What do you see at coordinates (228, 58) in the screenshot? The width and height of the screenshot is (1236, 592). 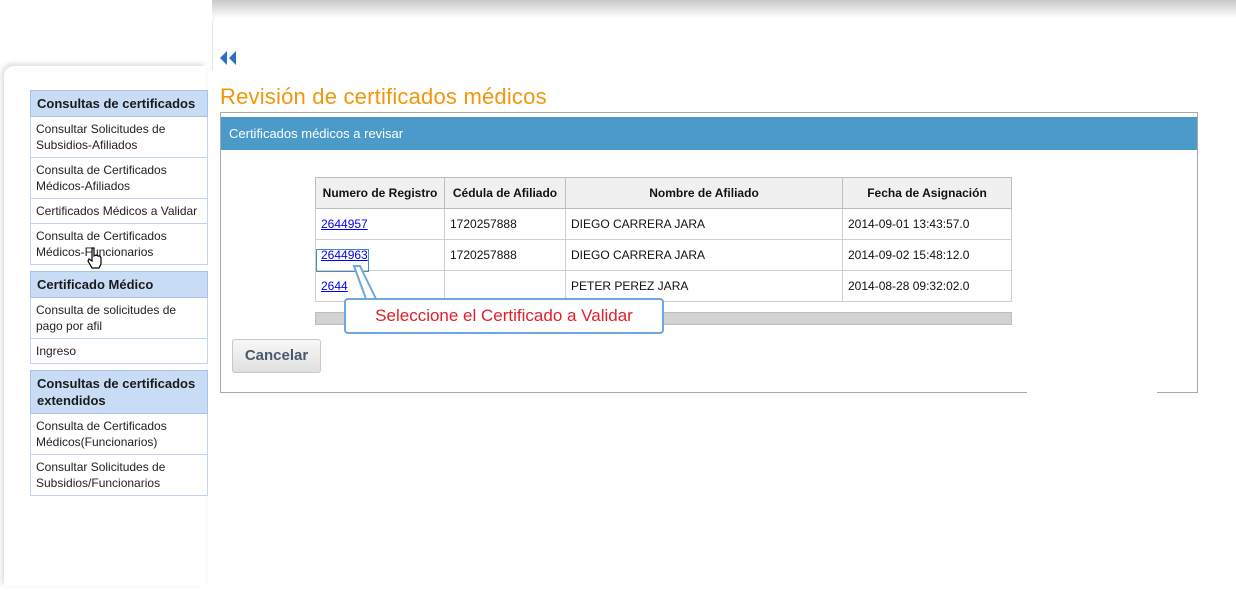 I see `double-left-arrow-icon` at bounding box center [228, 58].